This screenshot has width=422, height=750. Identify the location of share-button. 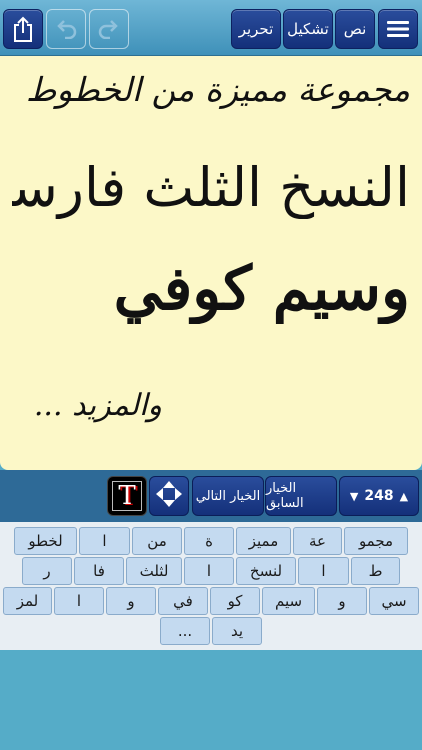
(23, 29).